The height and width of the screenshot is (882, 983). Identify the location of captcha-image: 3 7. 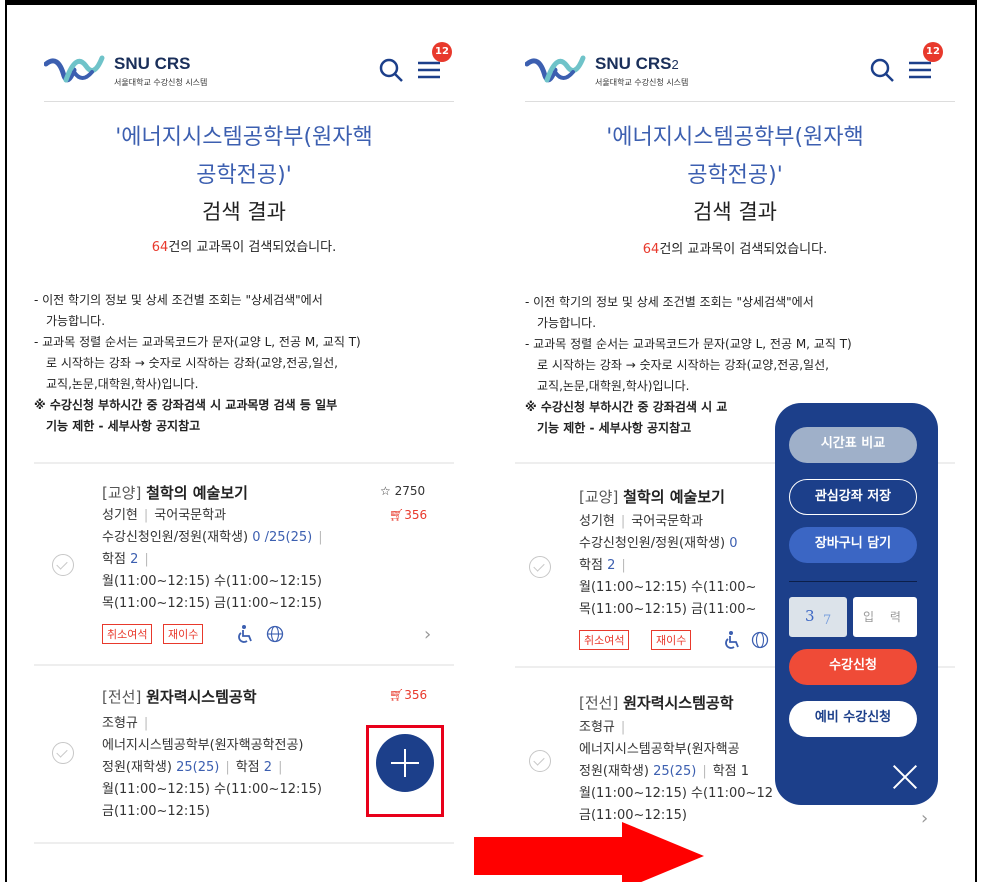
(818, 617).